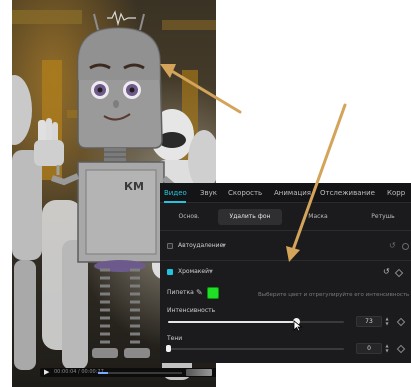 The image size is (411, 387). I want to click on tab-tracking: Отслеживание, so click(347, 193).